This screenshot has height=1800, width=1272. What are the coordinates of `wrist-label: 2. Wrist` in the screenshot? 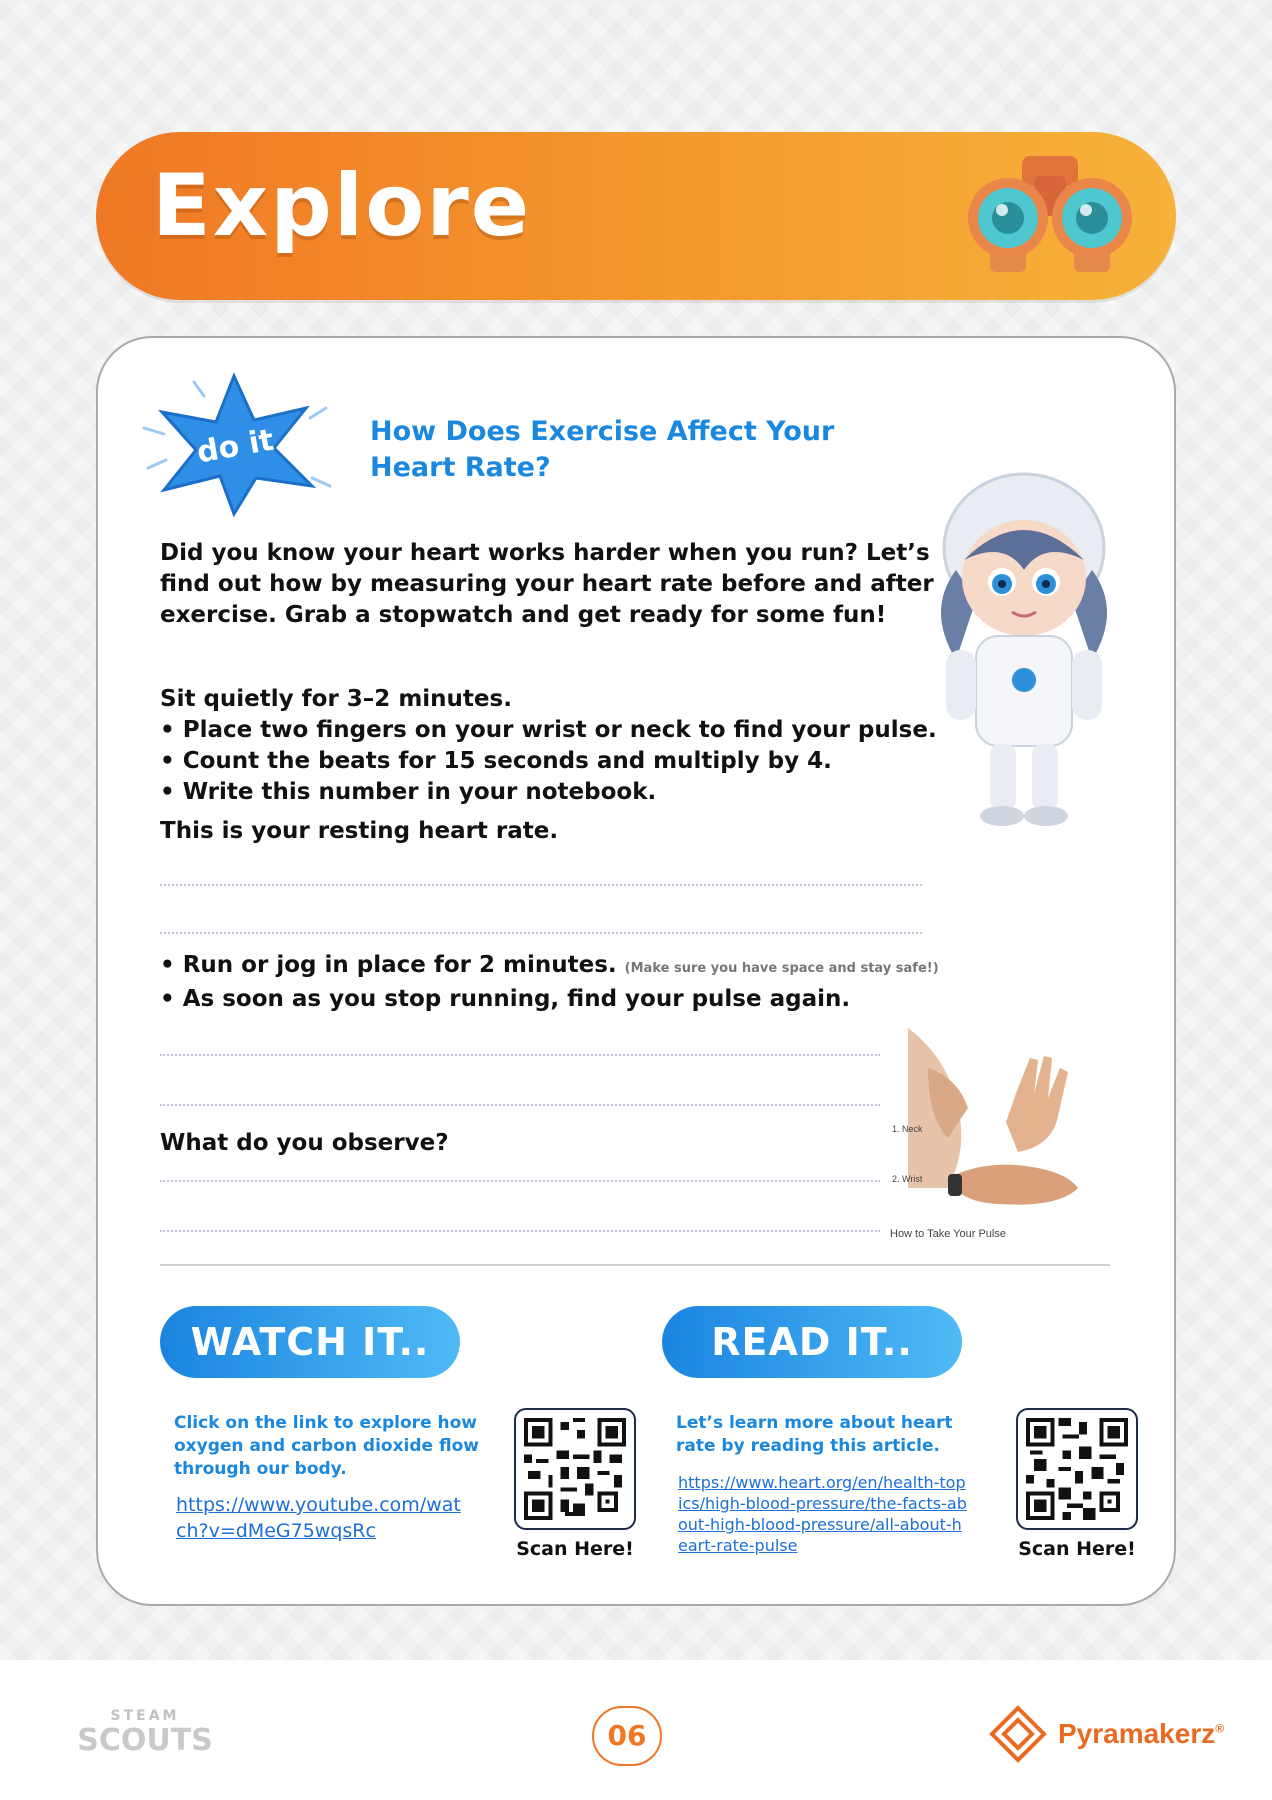 It's located at (907, 1179).